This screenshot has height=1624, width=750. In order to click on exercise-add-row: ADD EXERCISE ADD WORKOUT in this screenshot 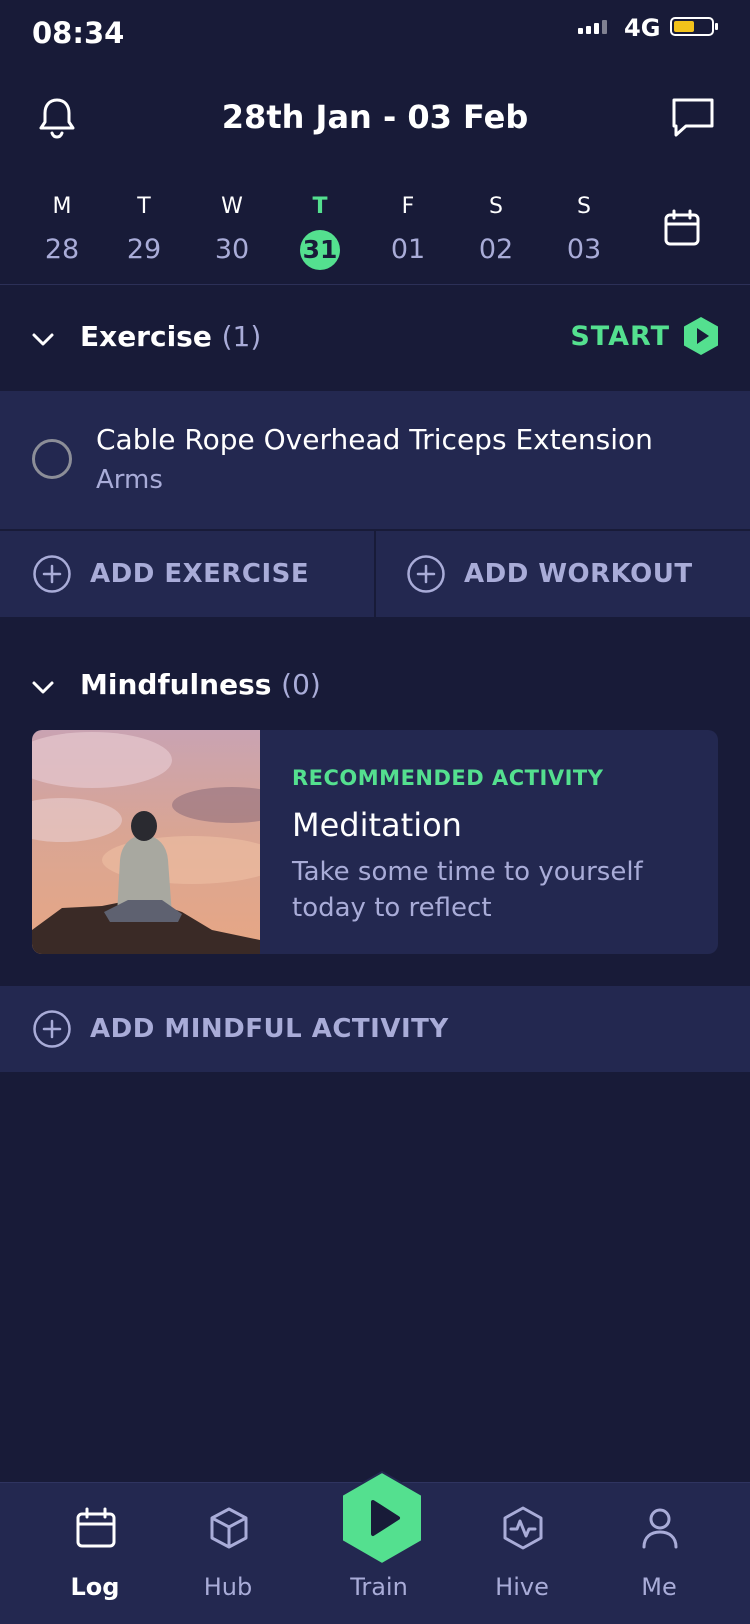, I will do `click(375, 574)`.